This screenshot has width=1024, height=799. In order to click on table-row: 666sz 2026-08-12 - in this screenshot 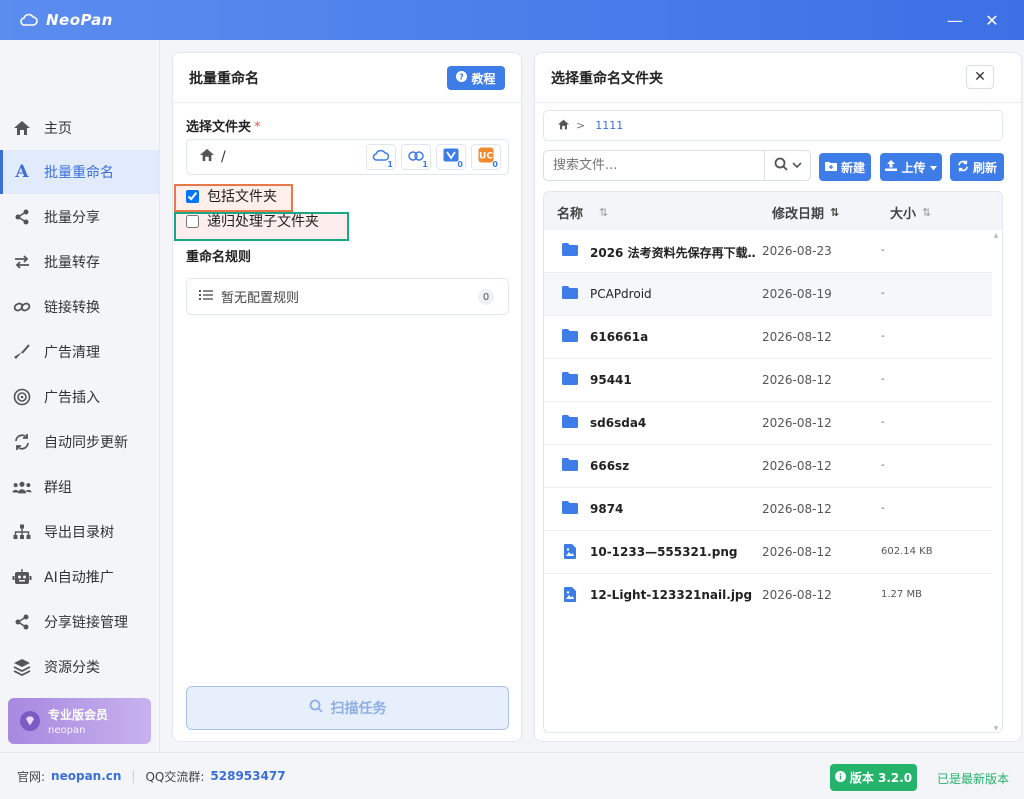, I will do `click(768, 466)`.